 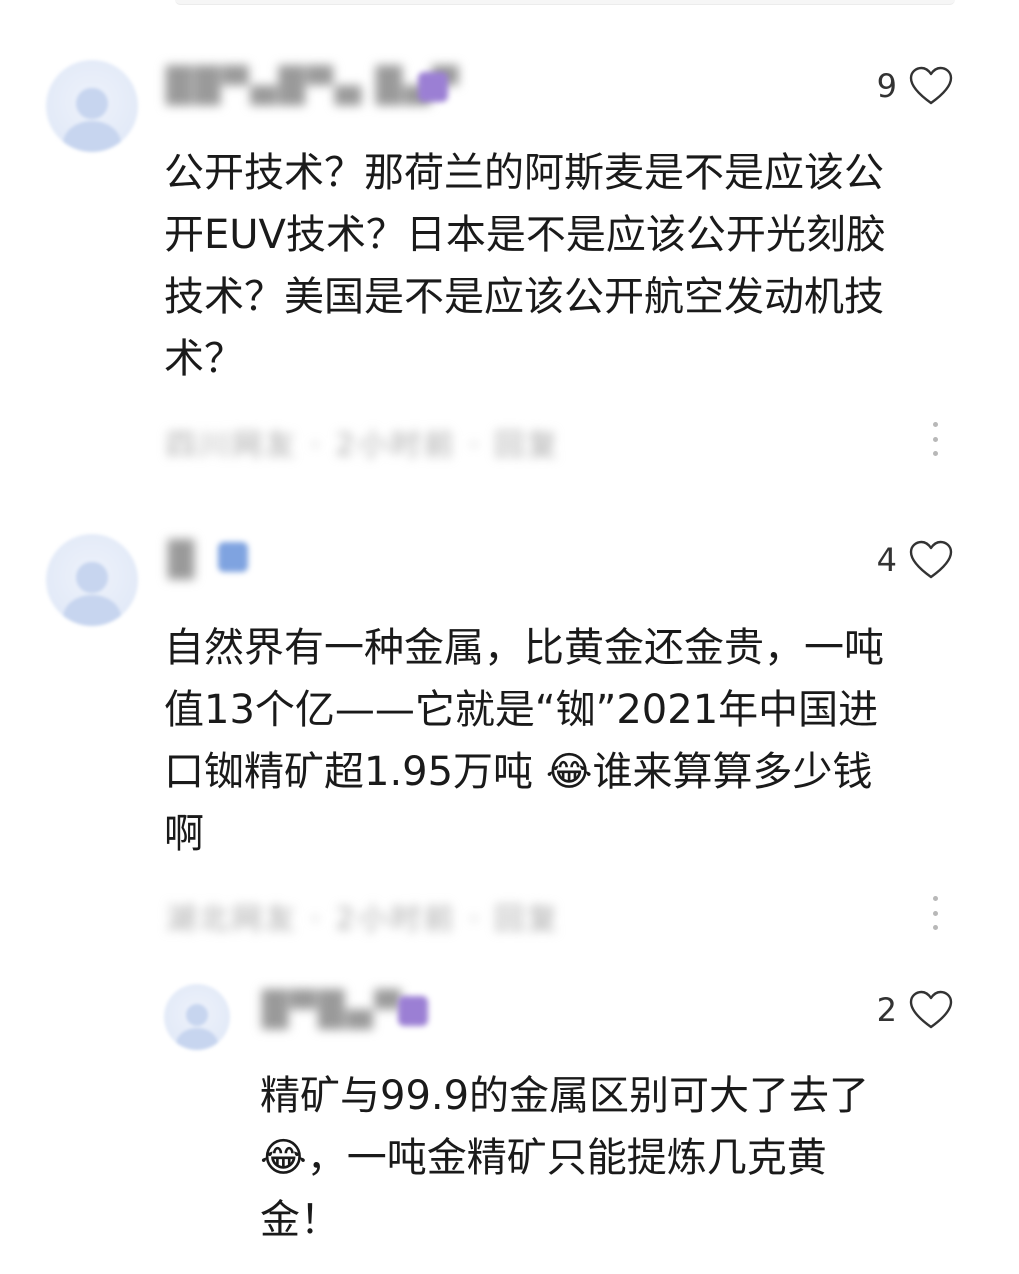 What do you see at coordinates (565, 2) in the screenshot?
I see `previous-comment-edge` at bounding box center [565, 2].